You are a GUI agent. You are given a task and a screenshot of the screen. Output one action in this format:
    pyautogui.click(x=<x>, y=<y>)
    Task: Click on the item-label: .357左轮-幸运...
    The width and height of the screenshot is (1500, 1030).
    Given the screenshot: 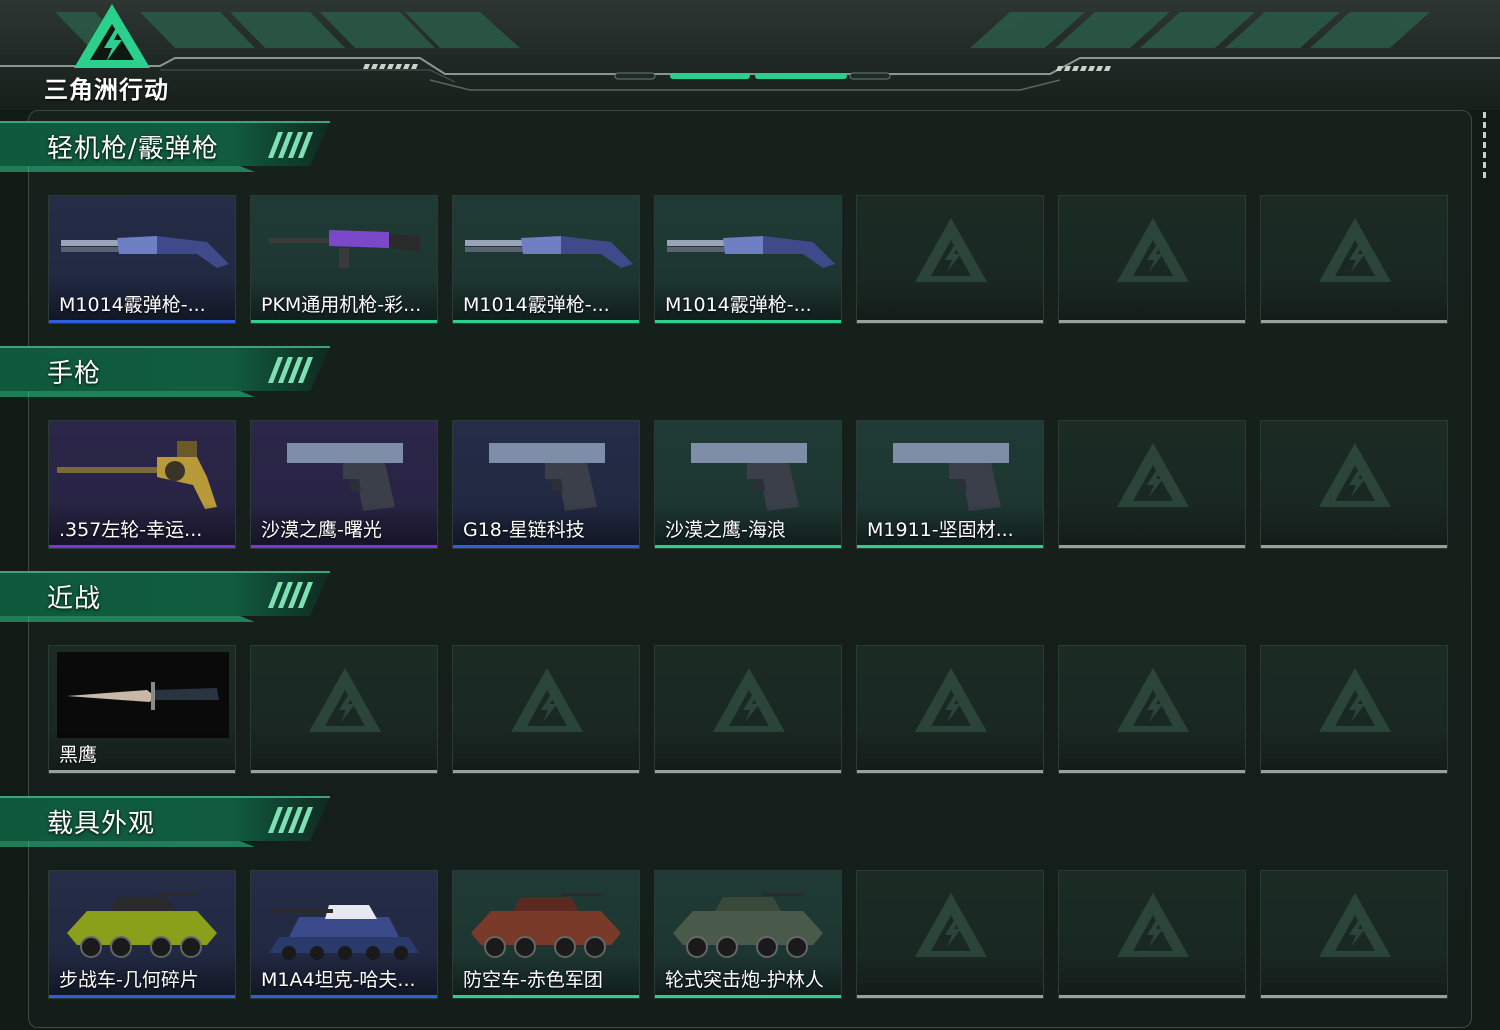 What is the action you would take?
    pyautogui.click(x=131, y=530)
    